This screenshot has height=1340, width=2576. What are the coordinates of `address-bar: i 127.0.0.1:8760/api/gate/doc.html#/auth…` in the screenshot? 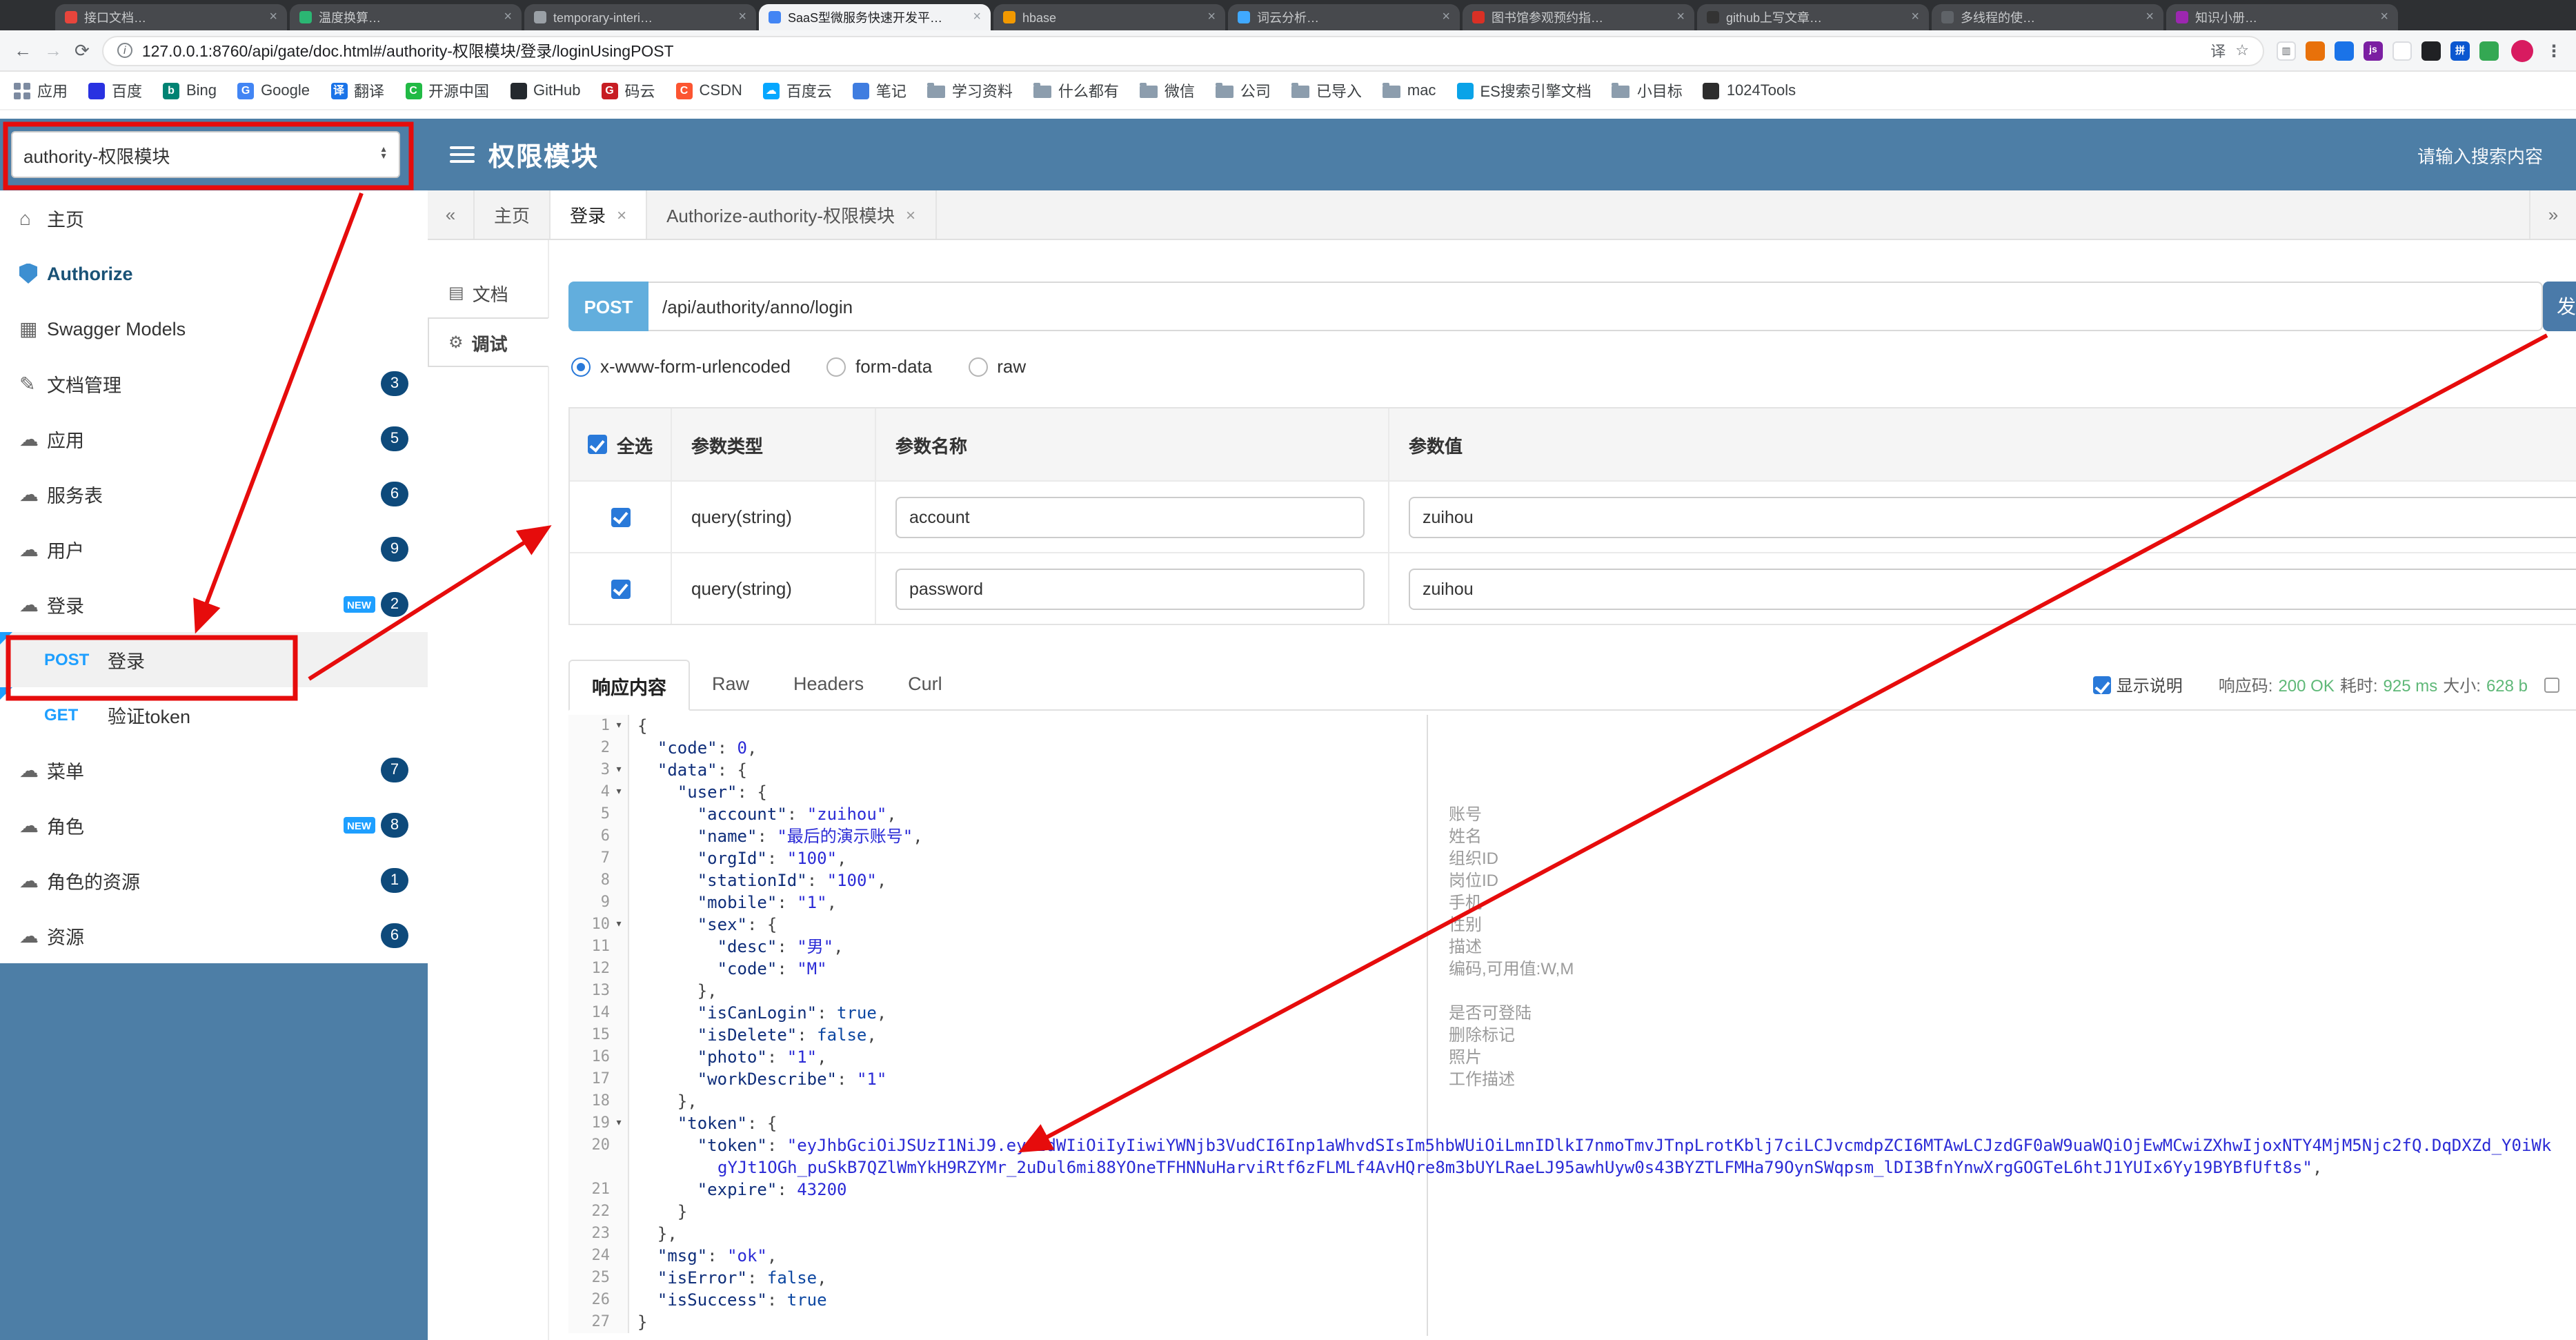 It's located at (1182, 50).